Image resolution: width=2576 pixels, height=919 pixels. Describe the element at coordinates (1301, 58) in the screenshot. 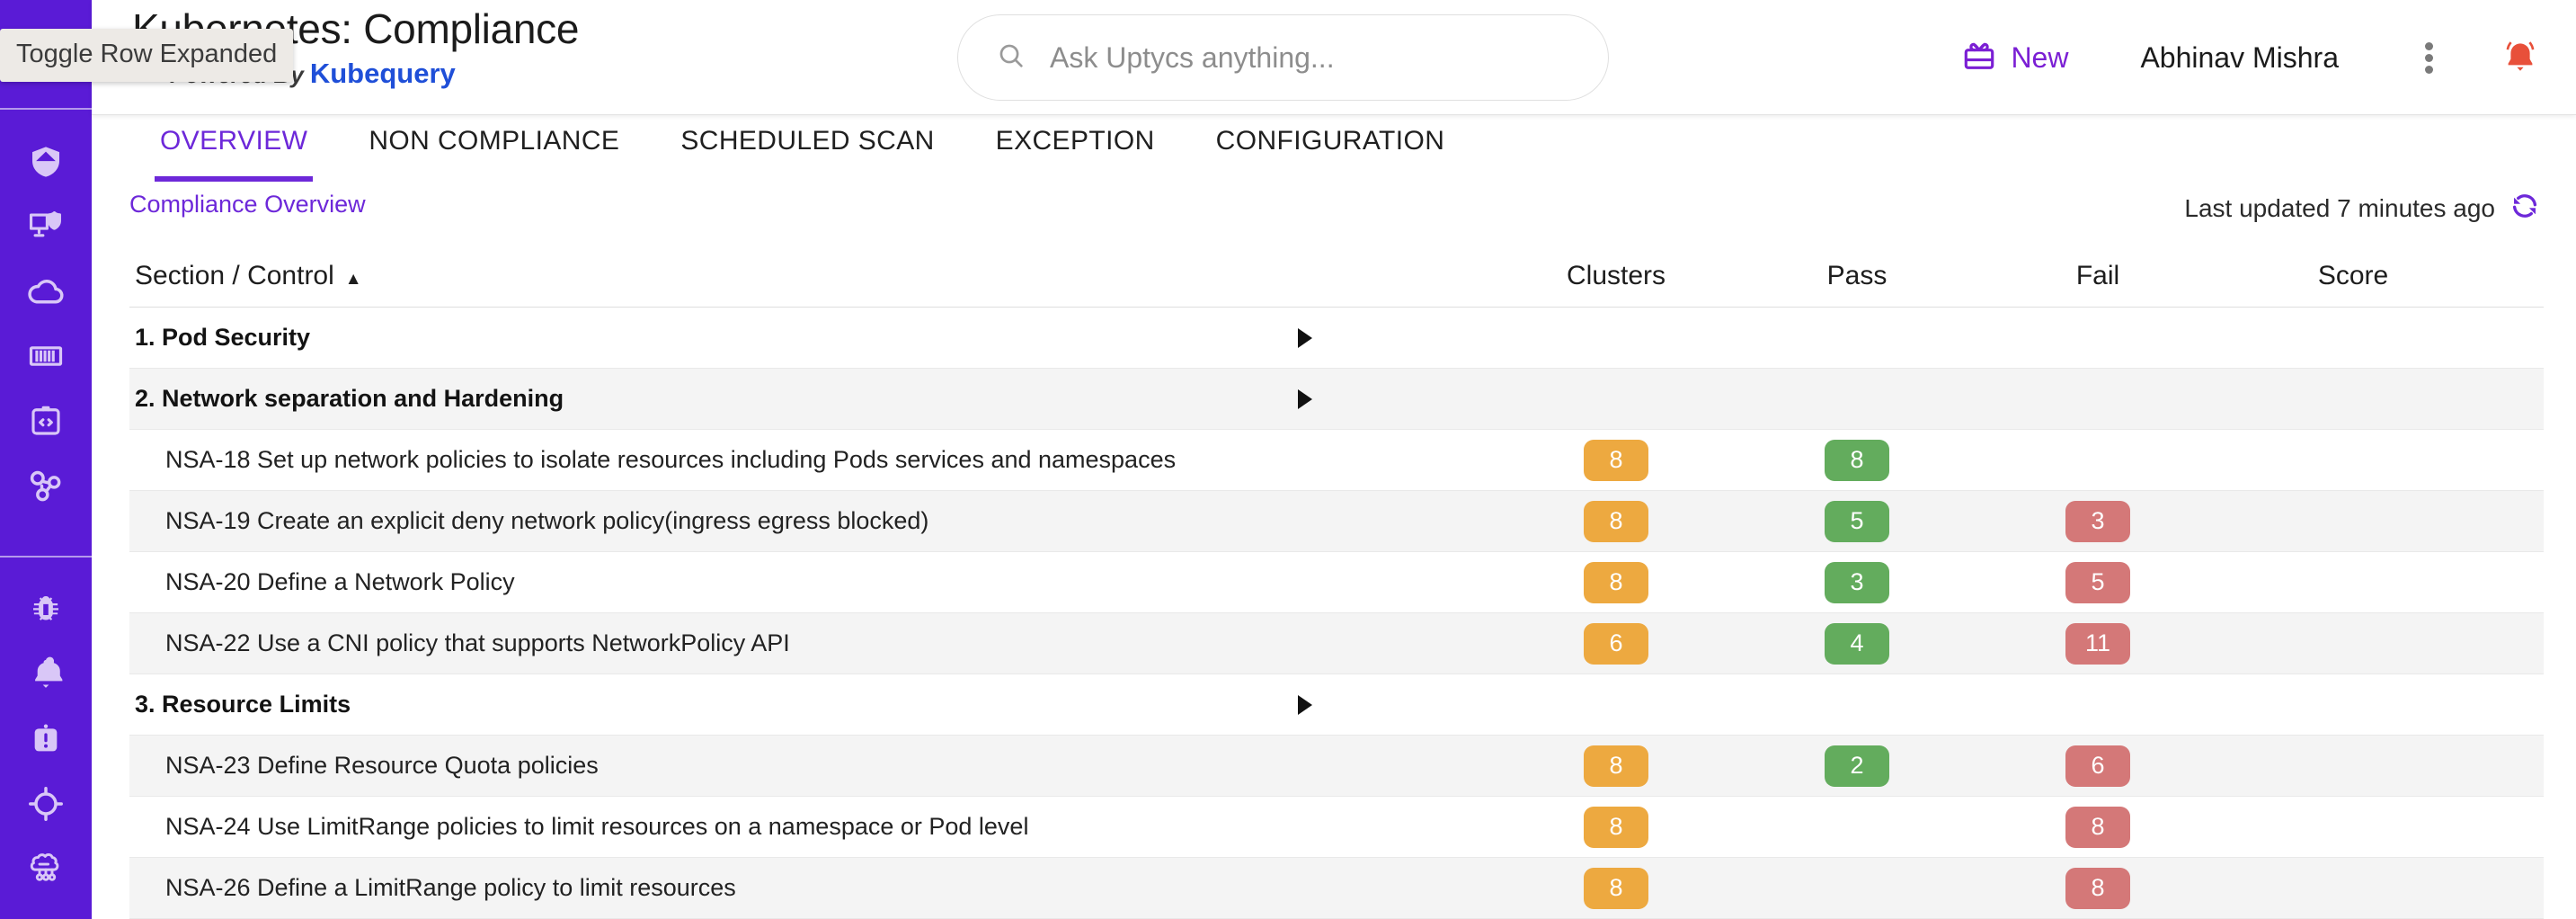

I see `search-input` at that location.